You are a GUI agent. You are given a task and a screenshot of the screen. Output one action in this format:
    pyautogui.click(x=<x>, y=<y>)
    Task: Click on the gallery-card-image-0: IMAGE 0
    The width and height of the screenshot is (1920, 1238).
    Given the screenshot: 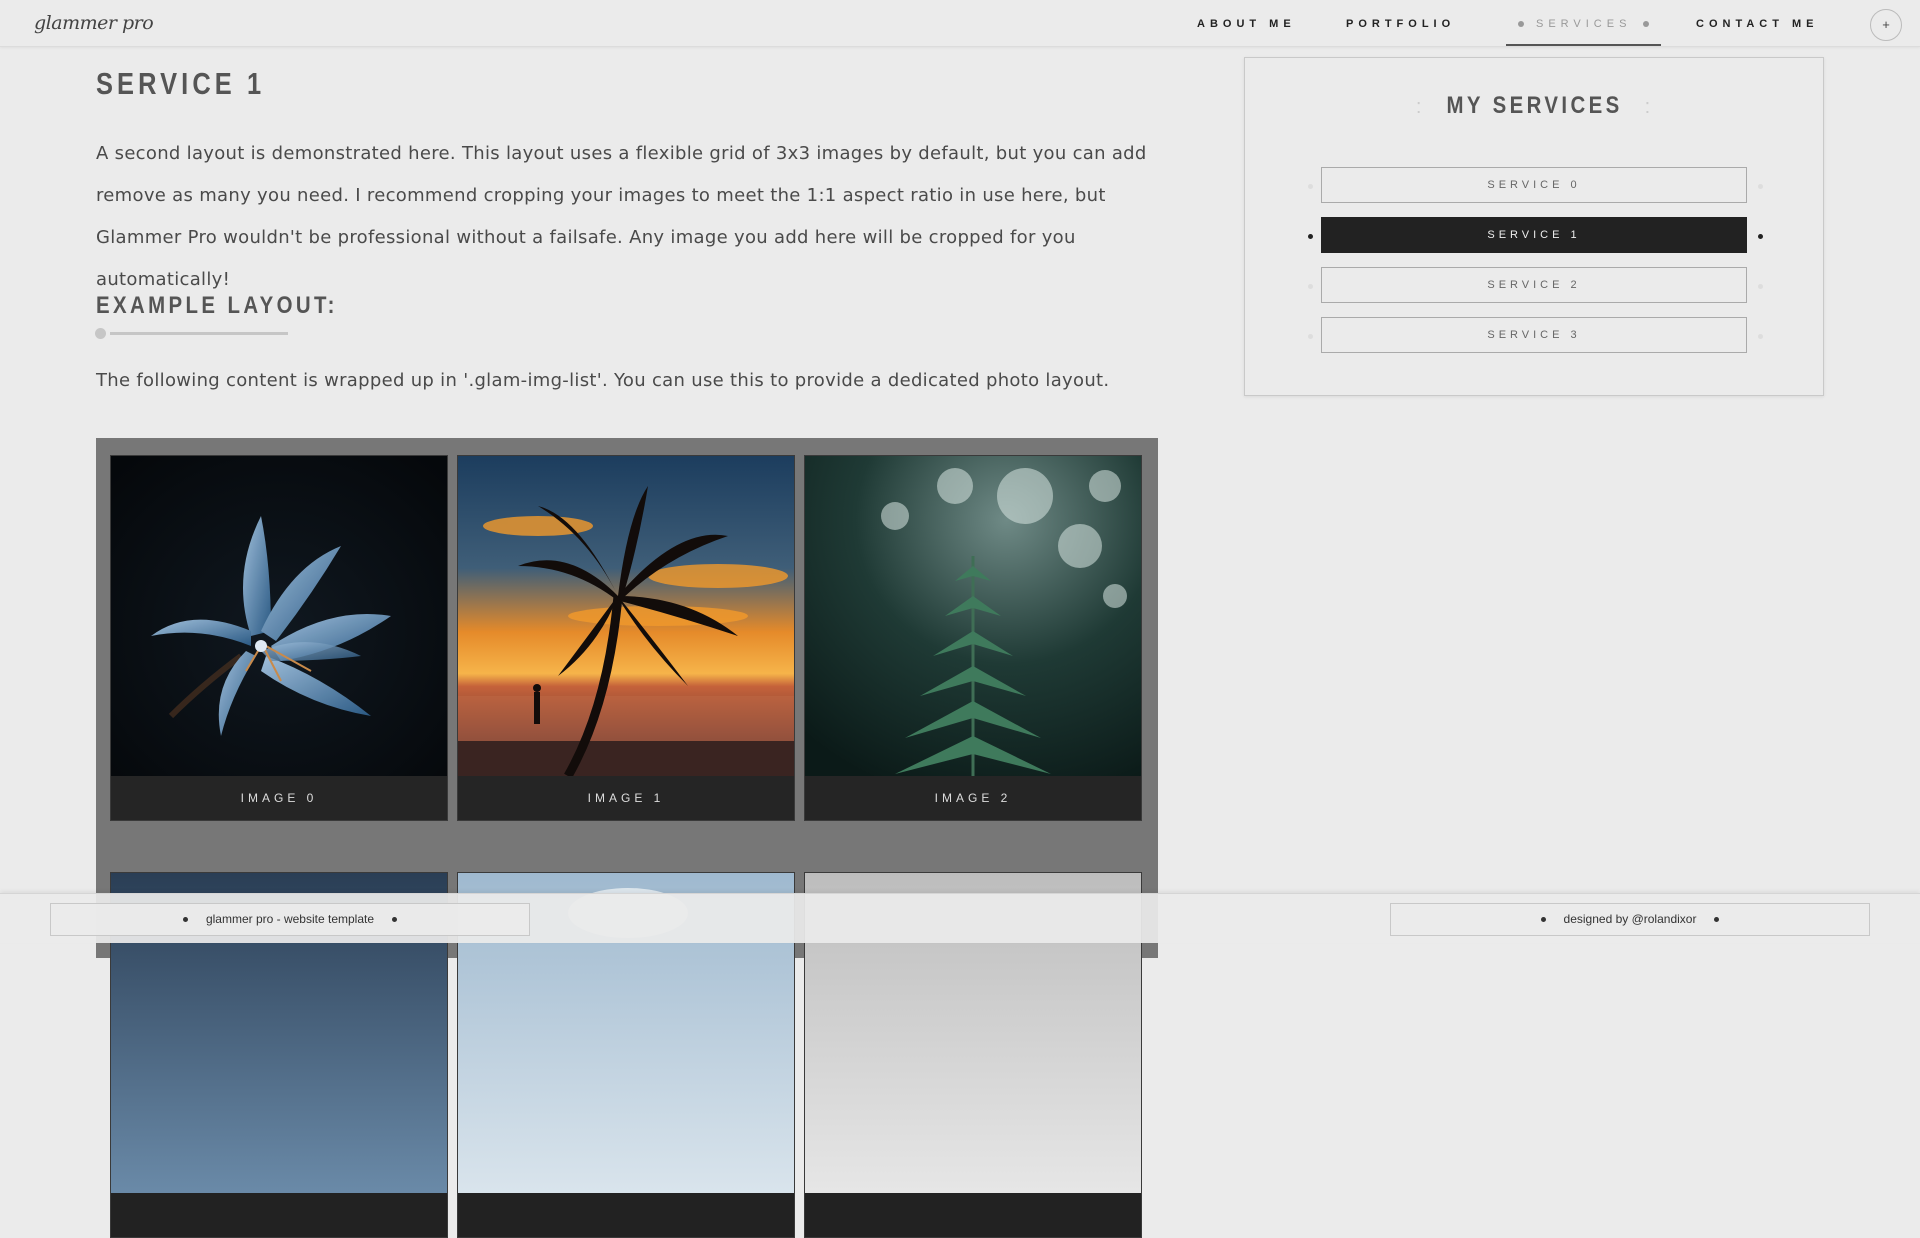 What is the action you would take?
    pyautogui.click(x=279, y=638)
    